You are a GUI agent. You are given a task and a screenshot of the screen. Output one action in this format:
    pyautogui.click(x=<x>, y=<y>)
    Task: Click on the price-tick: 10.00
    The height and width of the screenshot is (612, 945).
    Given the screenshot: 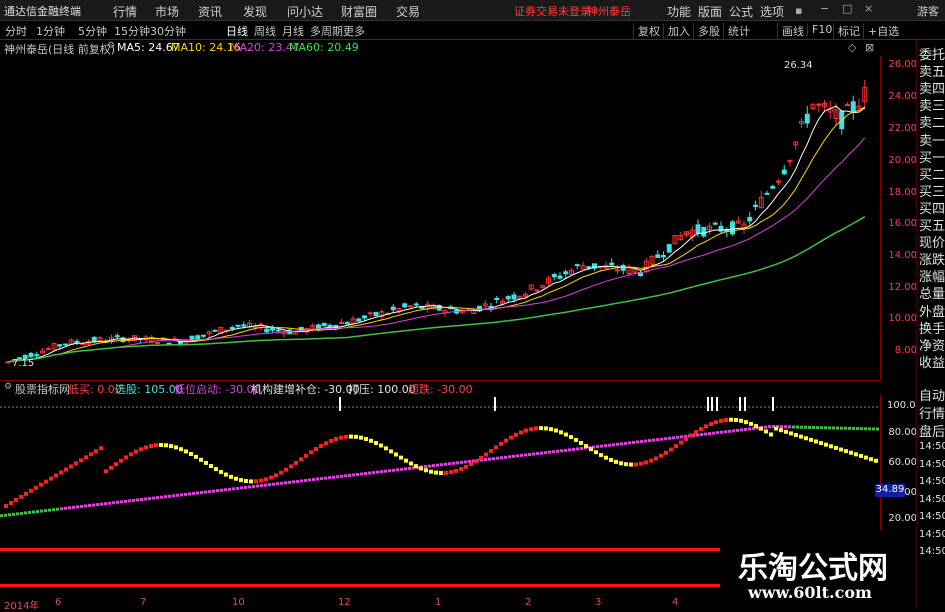 What is the action you would take?
    pyautogui.click(x=902, y=318)
    